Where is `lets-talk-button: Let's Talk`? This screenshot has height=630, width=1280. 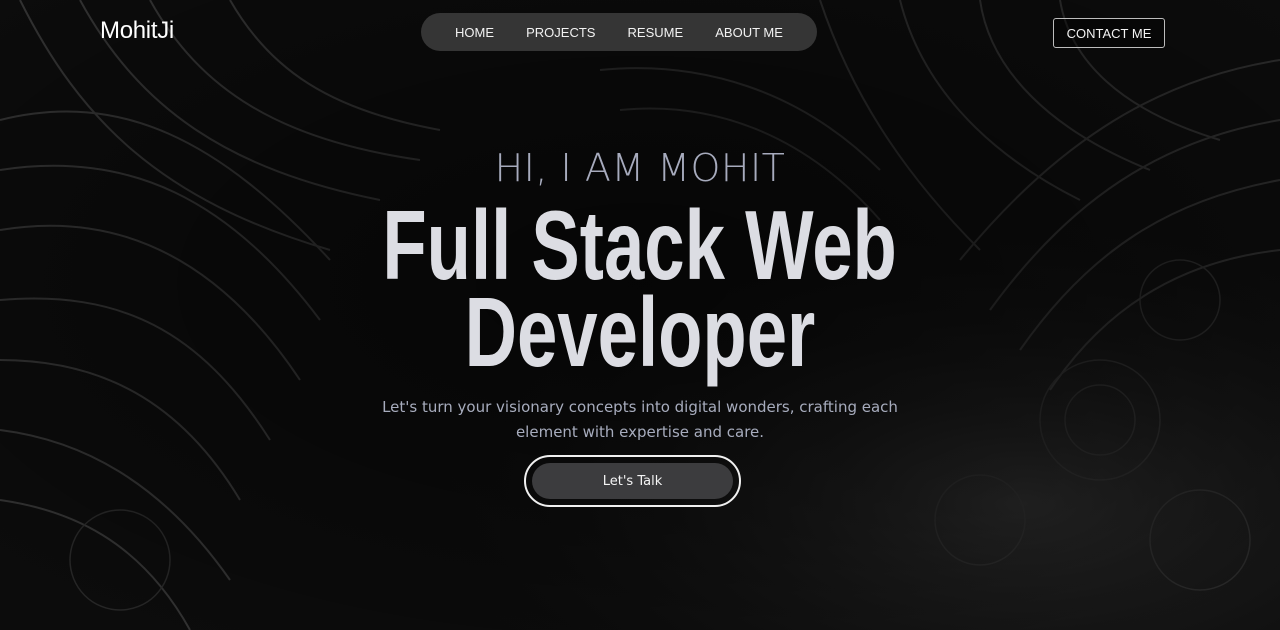 lets-talk-button: Let's Talk is located at coordinates (632, 481).